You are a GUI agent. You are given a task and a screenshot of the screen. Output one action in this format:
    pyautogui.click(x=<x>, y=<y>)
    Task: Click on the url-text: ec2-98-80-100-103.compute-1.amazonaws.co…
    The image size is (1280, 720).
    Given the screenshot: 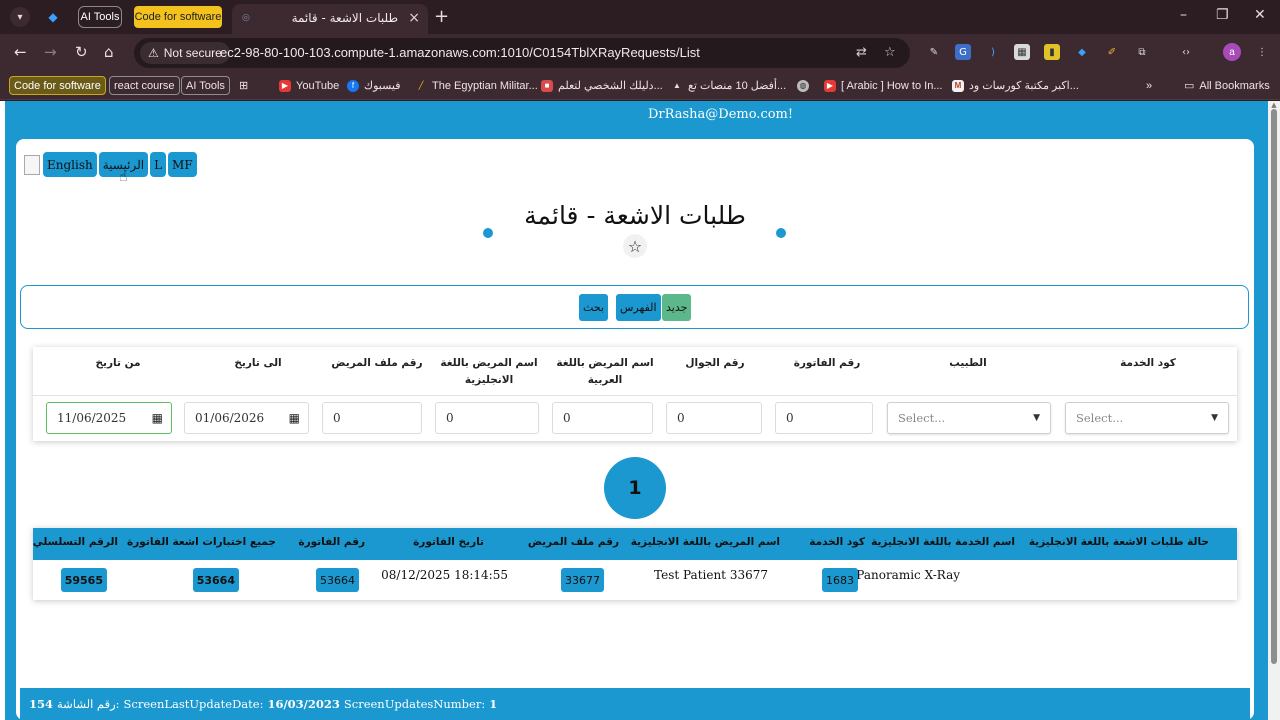 What is the action you would take?
    pyautogui.click(x=460, y=52)
    